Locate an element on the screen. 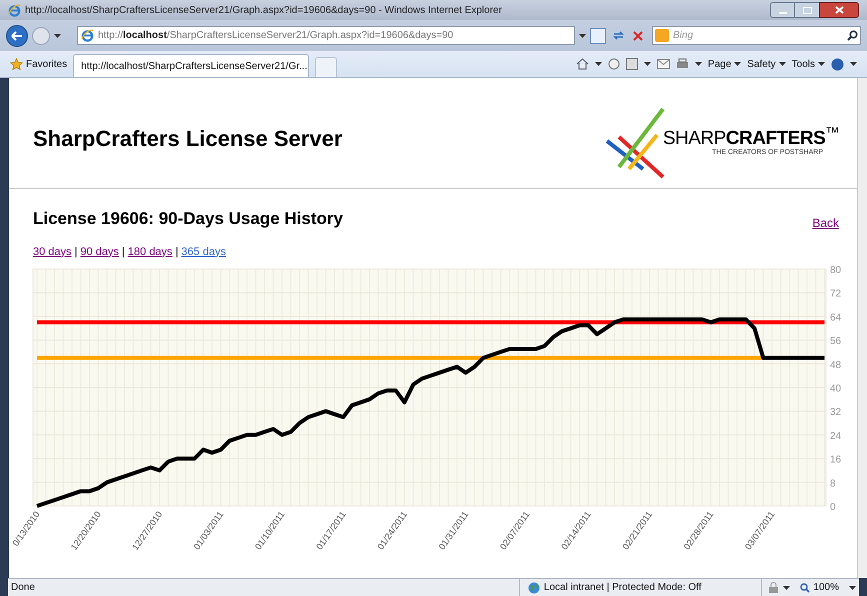 This screenshot has height=596, width=867. search-field: Bing is located at coordinates (756, 35).